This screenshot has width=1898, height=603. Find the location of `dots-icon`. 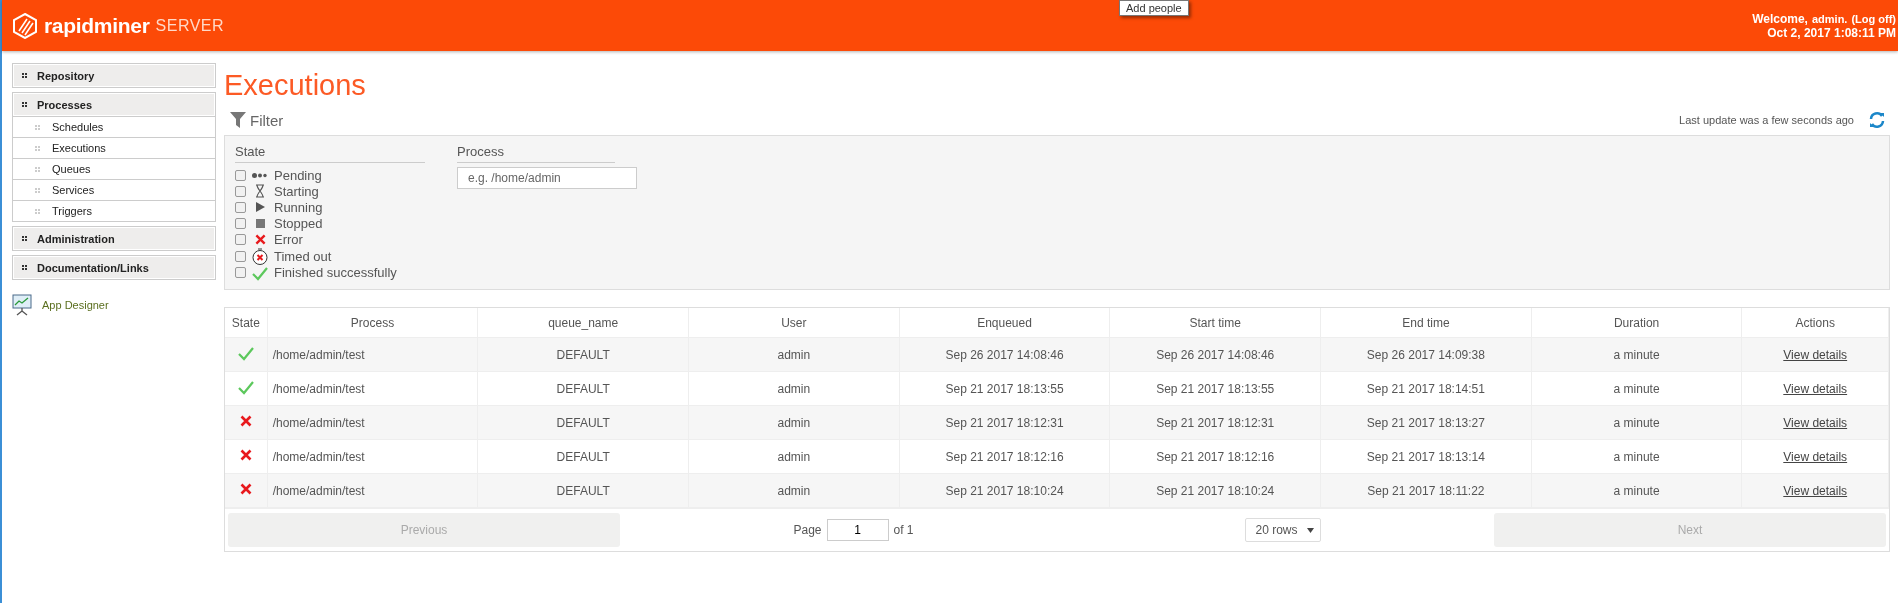

dots-icon is located at coordinates (260, 175).